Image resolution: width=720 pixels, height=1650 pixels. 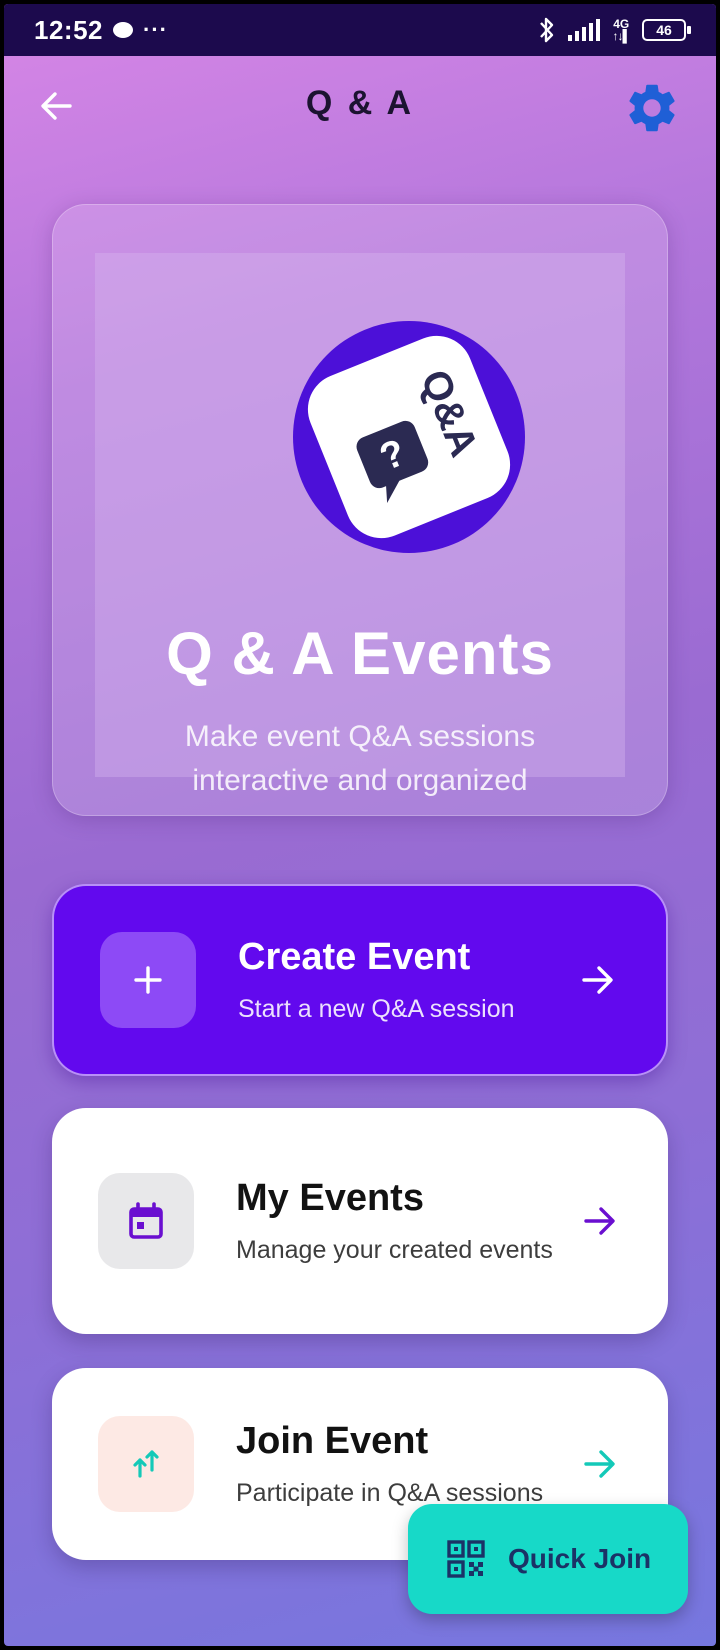 I want to click on data-arrows-icon: ↑↓▌, so click(x=621, y=36).